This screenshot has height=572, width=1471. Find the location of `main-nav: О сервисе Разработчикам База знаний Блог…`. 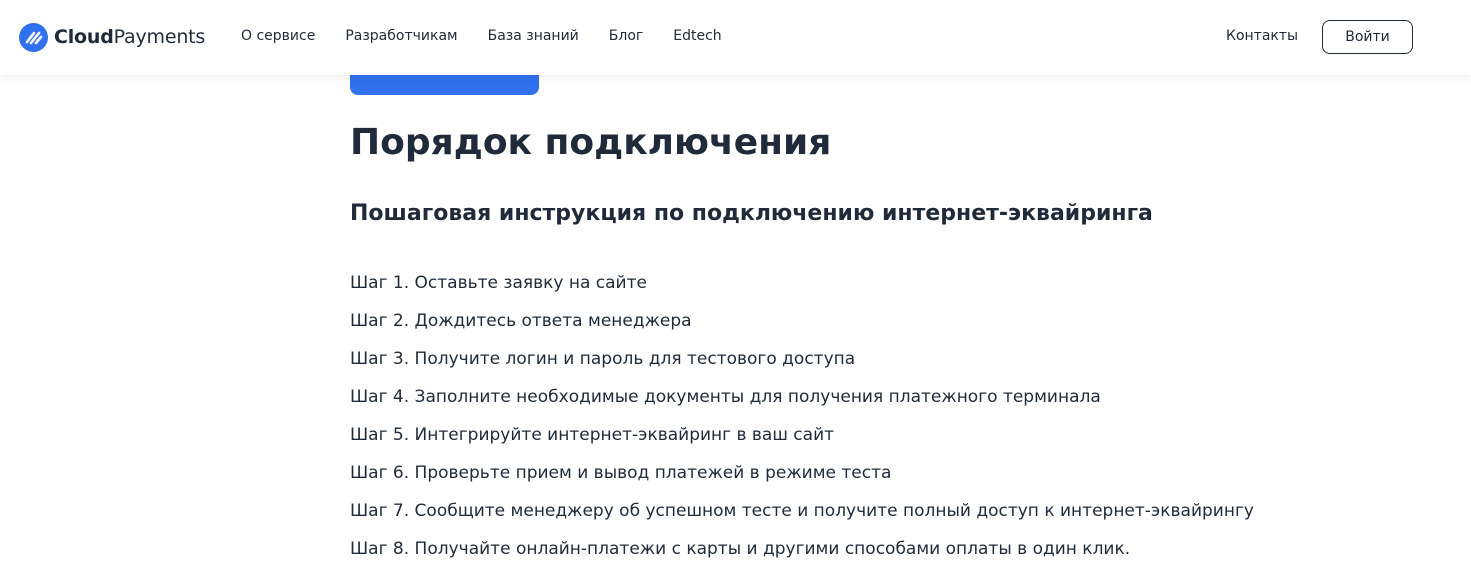

main-nav: О сервисе Разработчикам База знаний Блог… is located at coordinates (496, 36).